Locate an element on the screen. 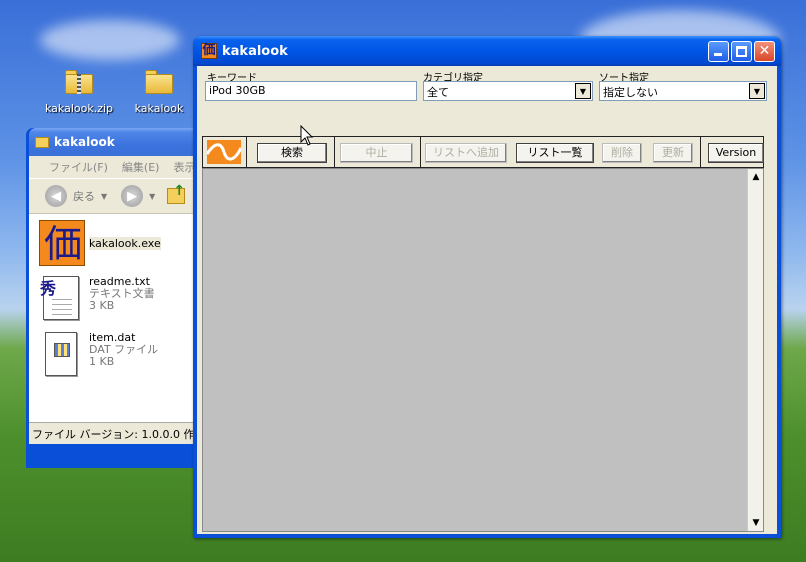 The width and height of the screenshot is (806, 562). file-name: kakalook.exe is located at coordinates (125, 243).